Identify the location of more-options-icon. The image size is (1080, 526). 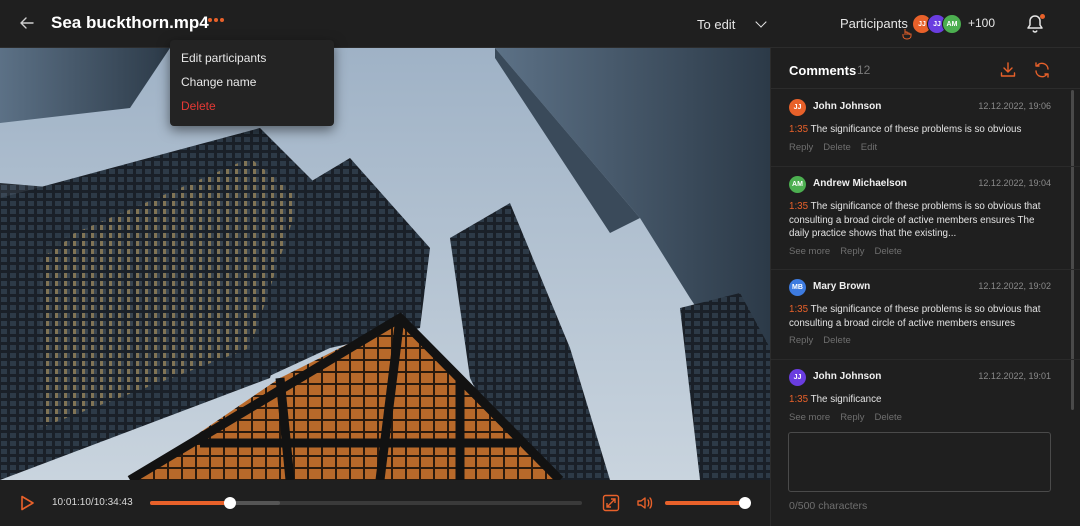
(216, 20).